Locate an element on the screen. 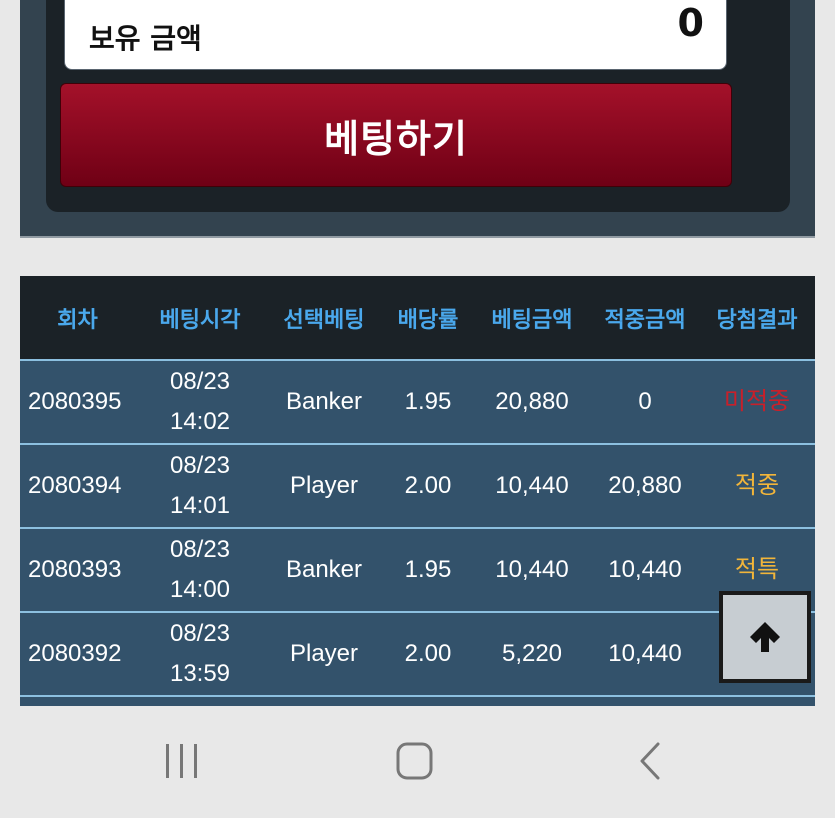 This screenshot has width=835, height=818. back-icon is located at coordinates (652, 762).